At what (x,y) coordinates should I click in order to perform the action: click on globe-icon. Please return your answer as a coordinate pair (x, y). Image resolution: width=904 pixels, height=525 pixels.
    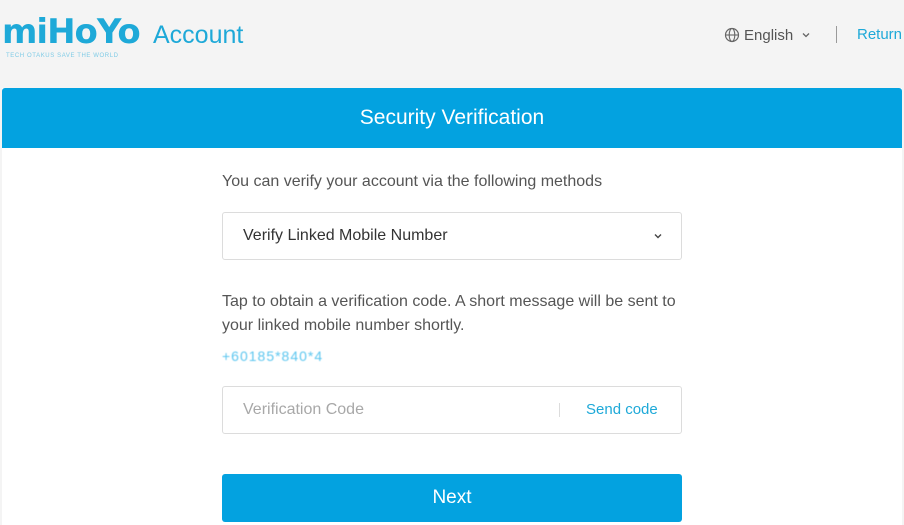
    Looking at the image, I should click on (732, 35).